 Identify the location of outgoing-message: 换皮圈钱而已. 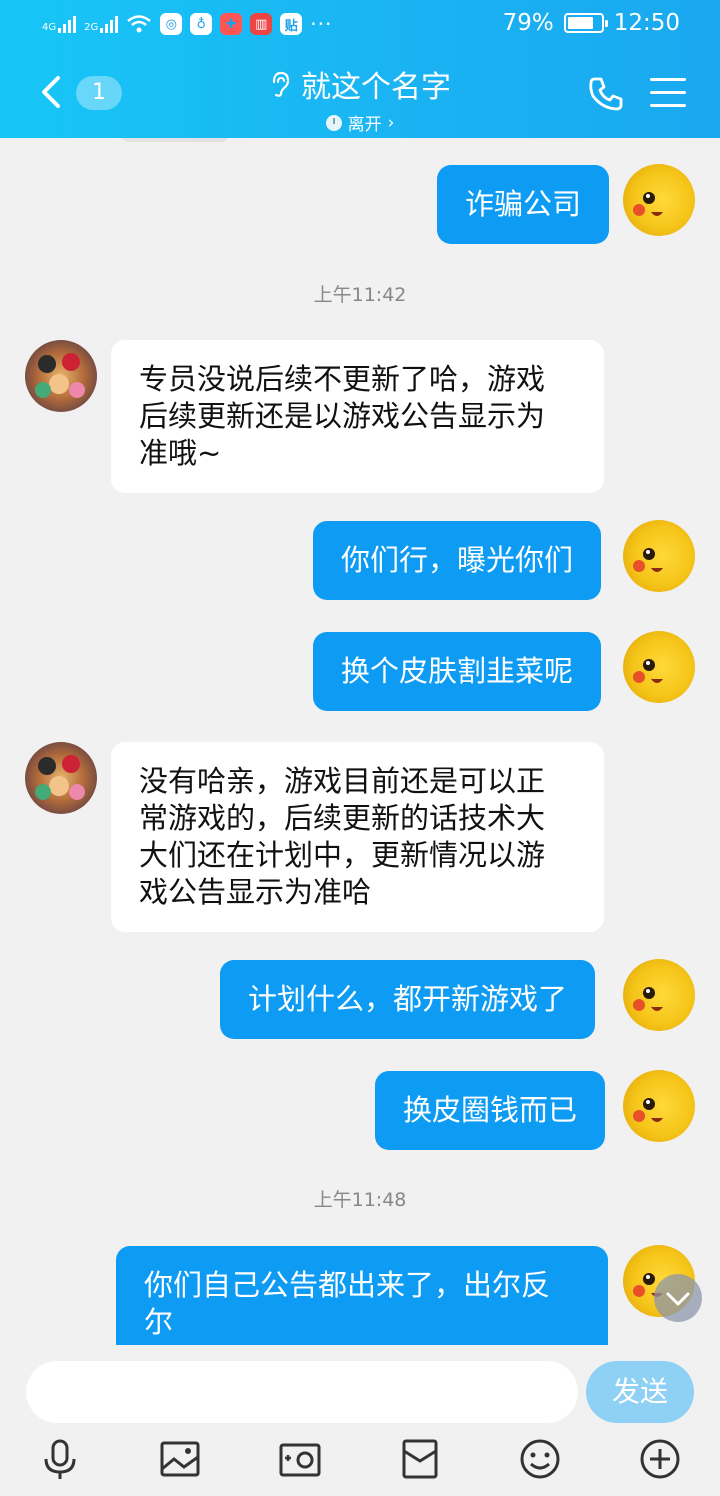
(490, 1110).